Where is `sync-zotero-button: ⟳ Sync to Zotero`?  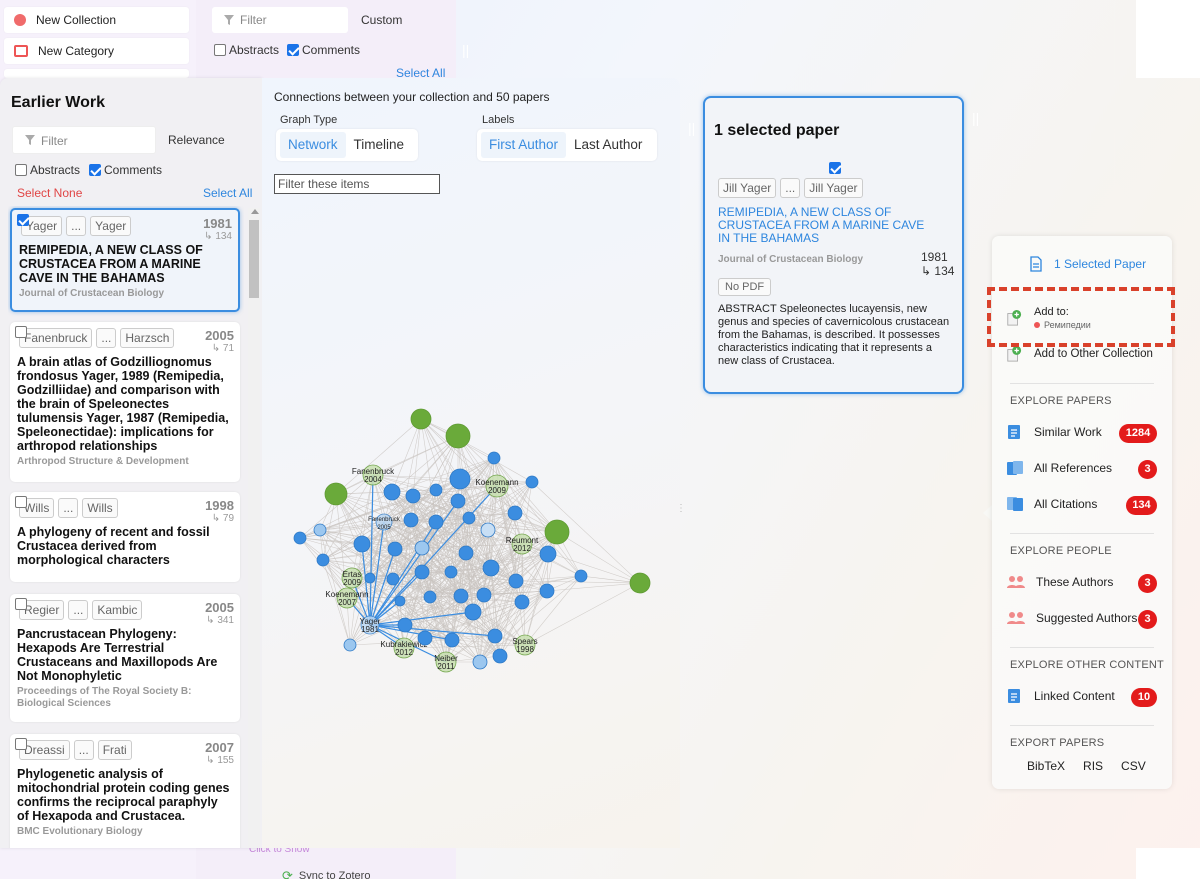
sync-zotero-button: ⟳ Sync to Zotero is located at coordinates (326, 873).